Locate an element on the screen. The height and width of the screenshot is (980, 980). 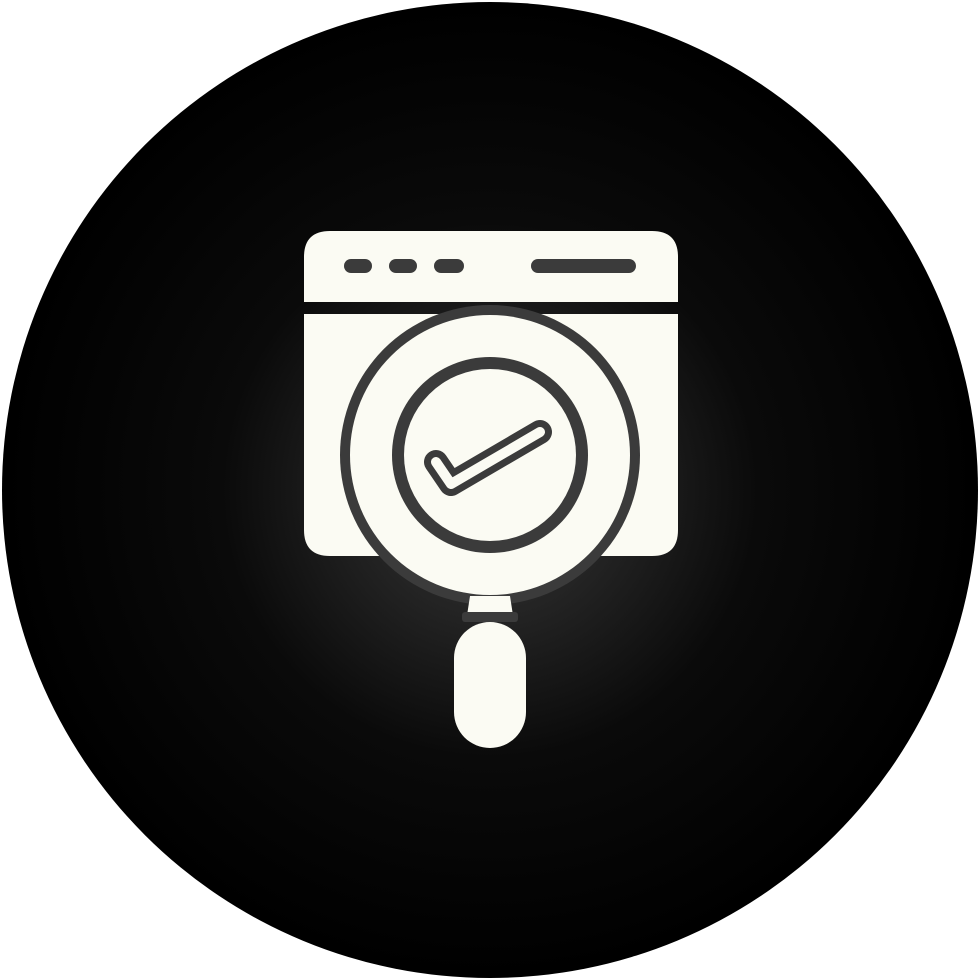
handle-collar is located at coordinates (490, 617).